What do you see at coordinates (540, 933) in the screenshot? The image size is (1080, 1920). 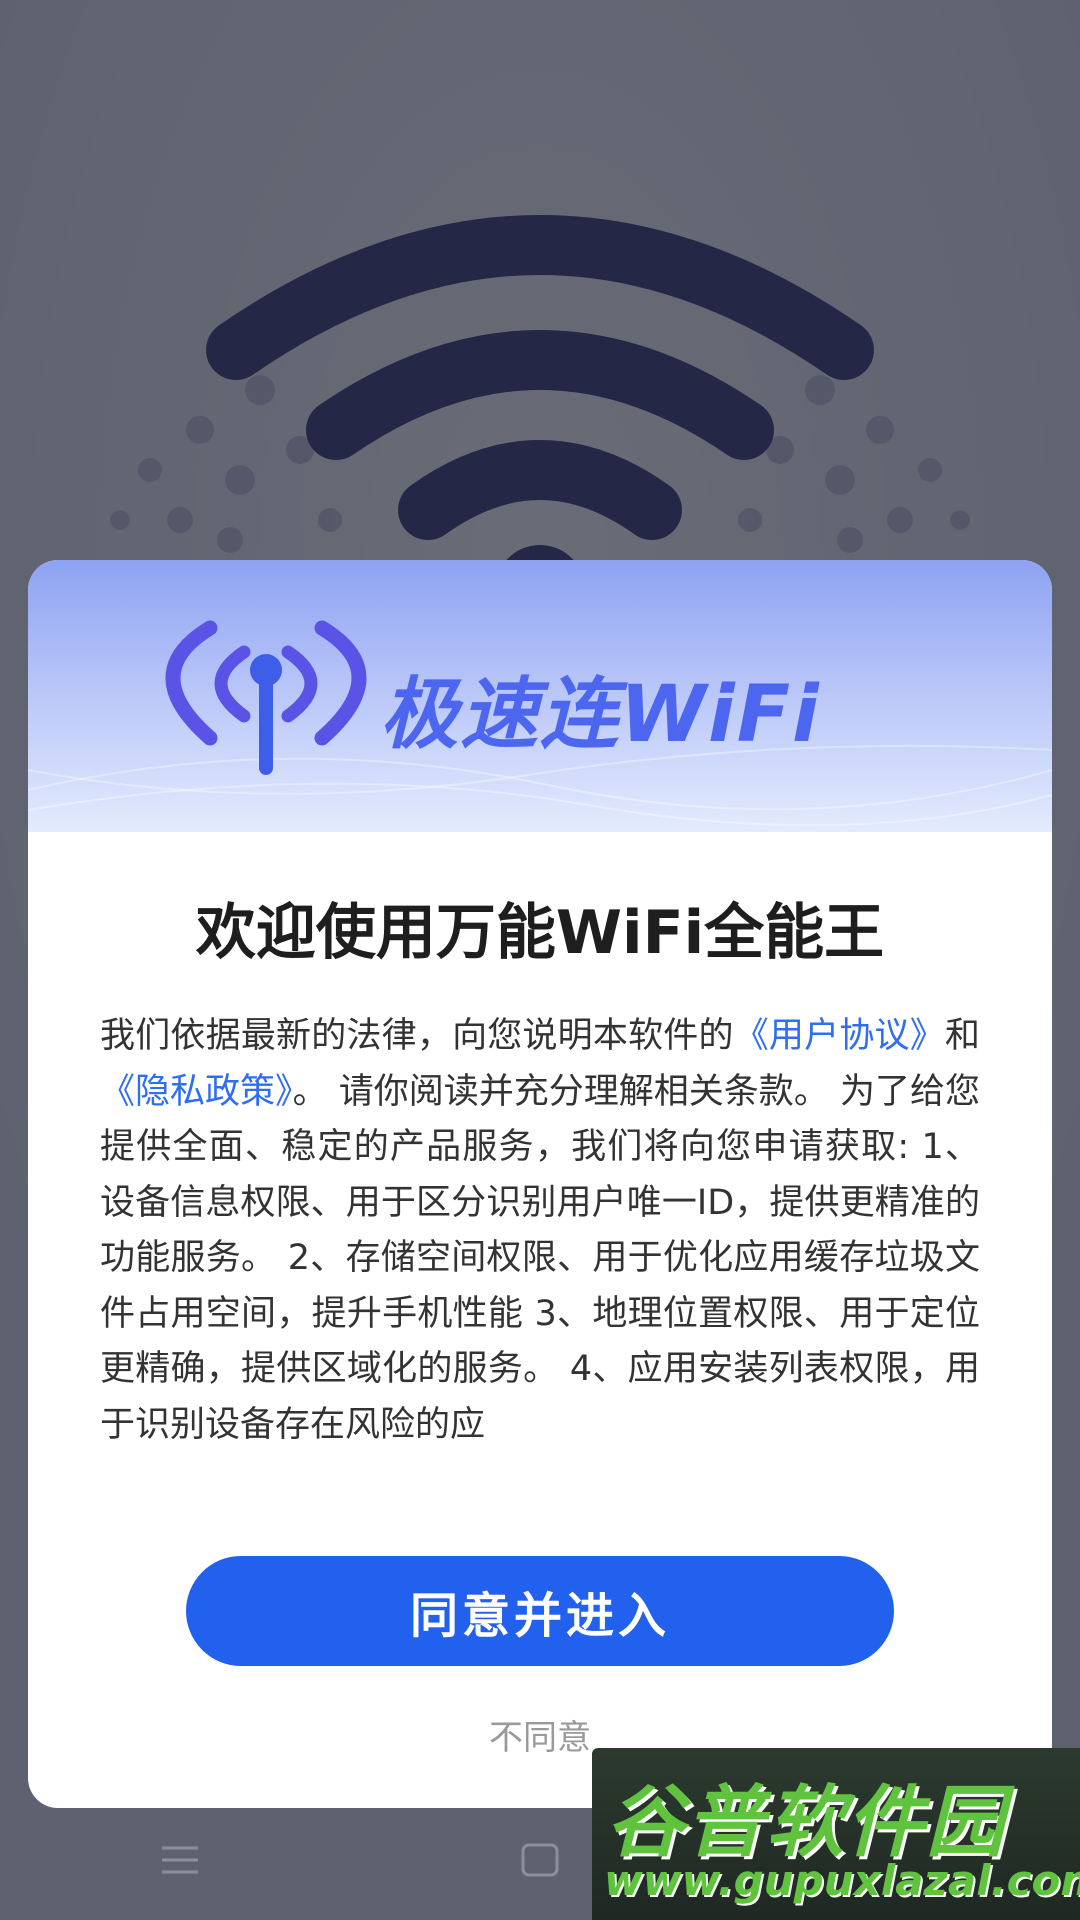 I see `dialog-title: 欢迎使用万能WiFi全能王` at bounding box center [540, 933].